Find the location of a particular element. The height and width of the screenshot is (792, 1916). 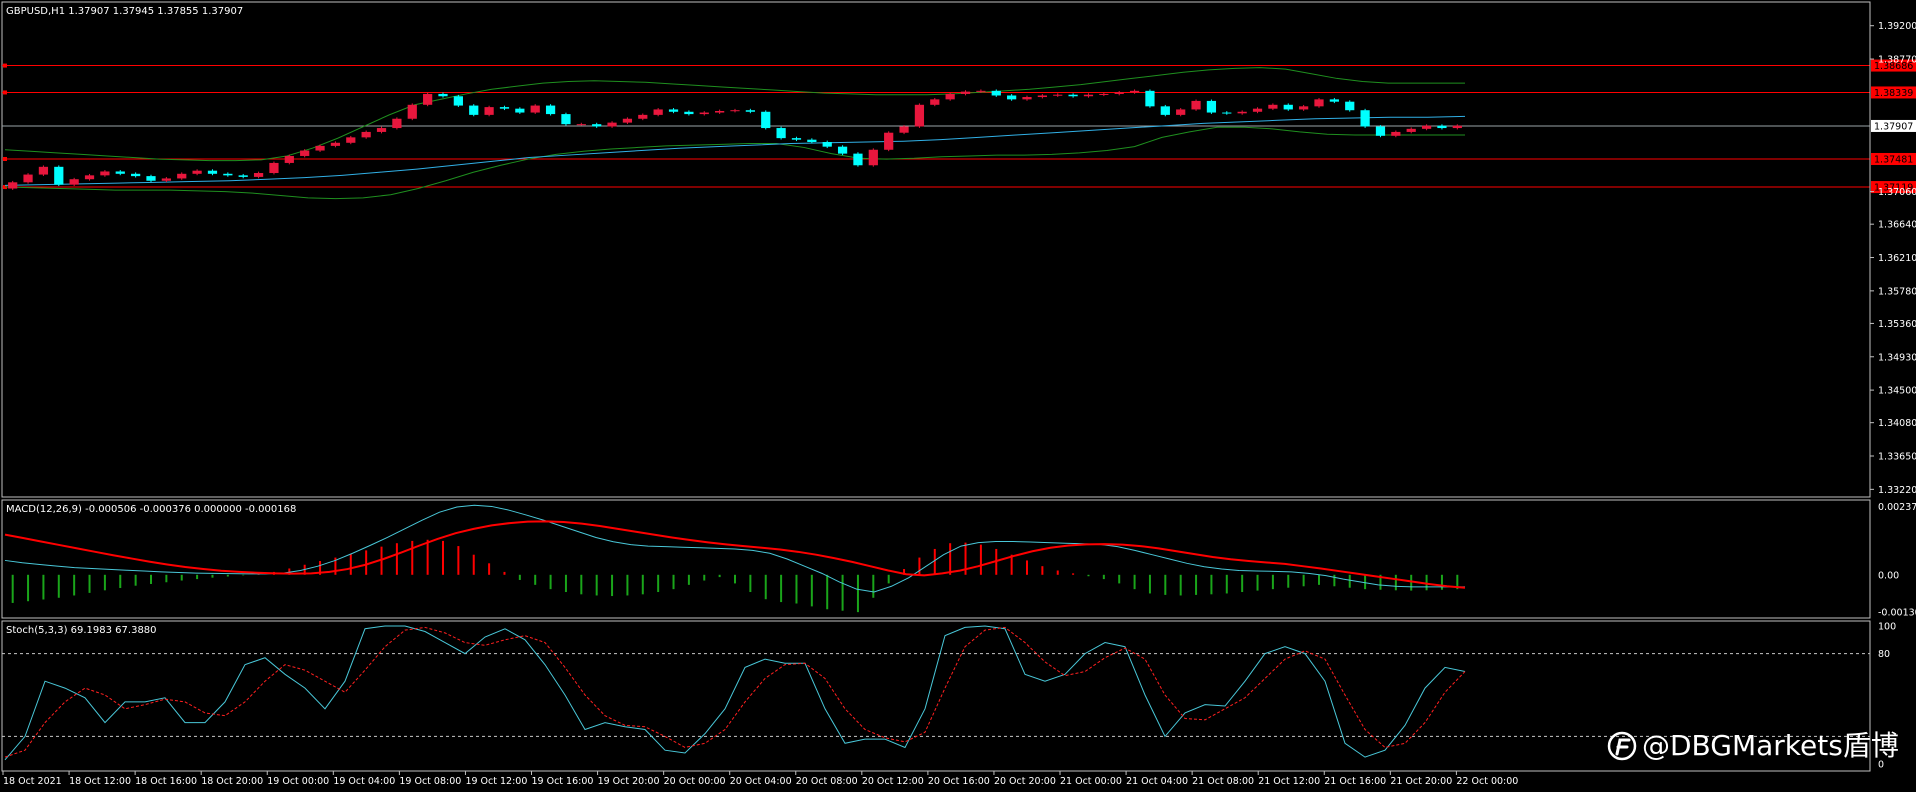

price-tick-label: 1.36210 is located at coordinates (1897, 258).